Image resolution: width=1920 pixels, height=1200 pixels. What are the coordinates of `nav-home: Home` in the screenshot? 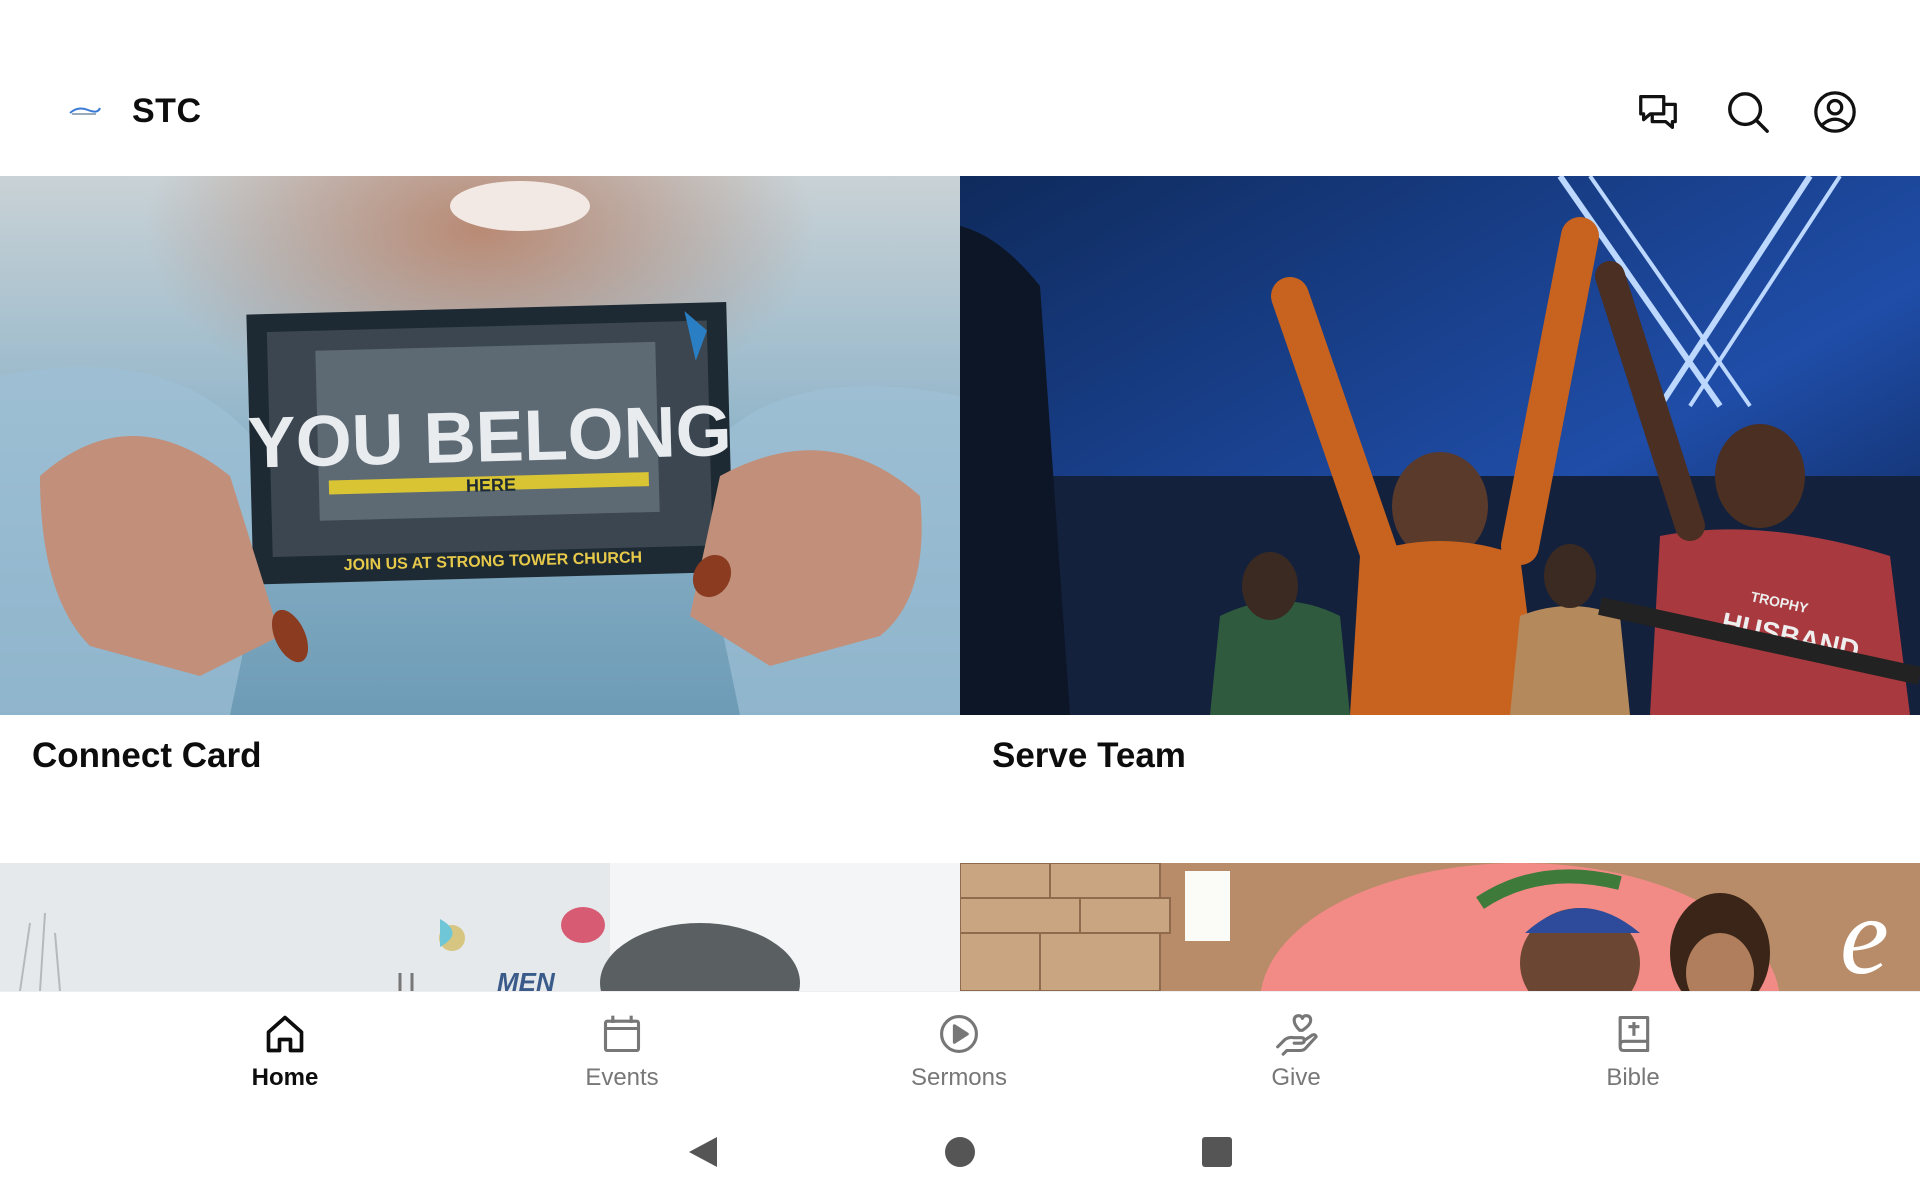 It's located at (285, 1048).